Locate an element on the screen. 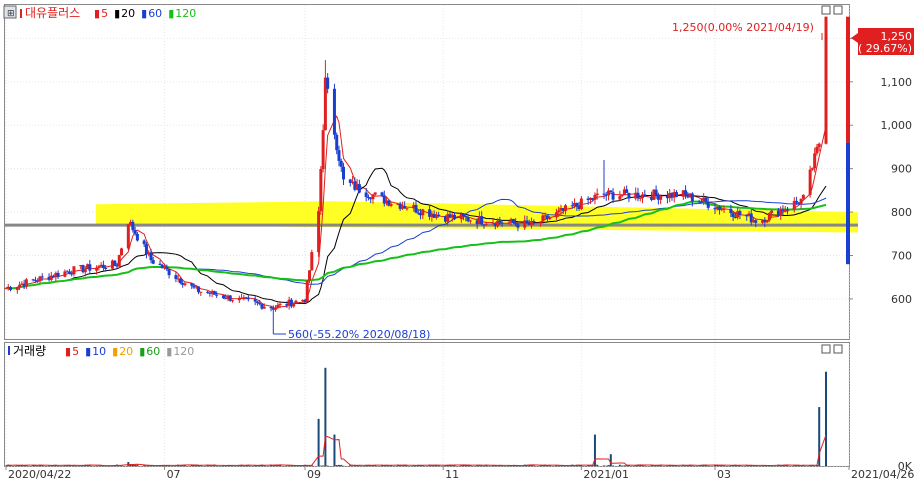 The height and width of the screenshot is (485, 914). price-badge-arrow is located at coordinates (854, 38).